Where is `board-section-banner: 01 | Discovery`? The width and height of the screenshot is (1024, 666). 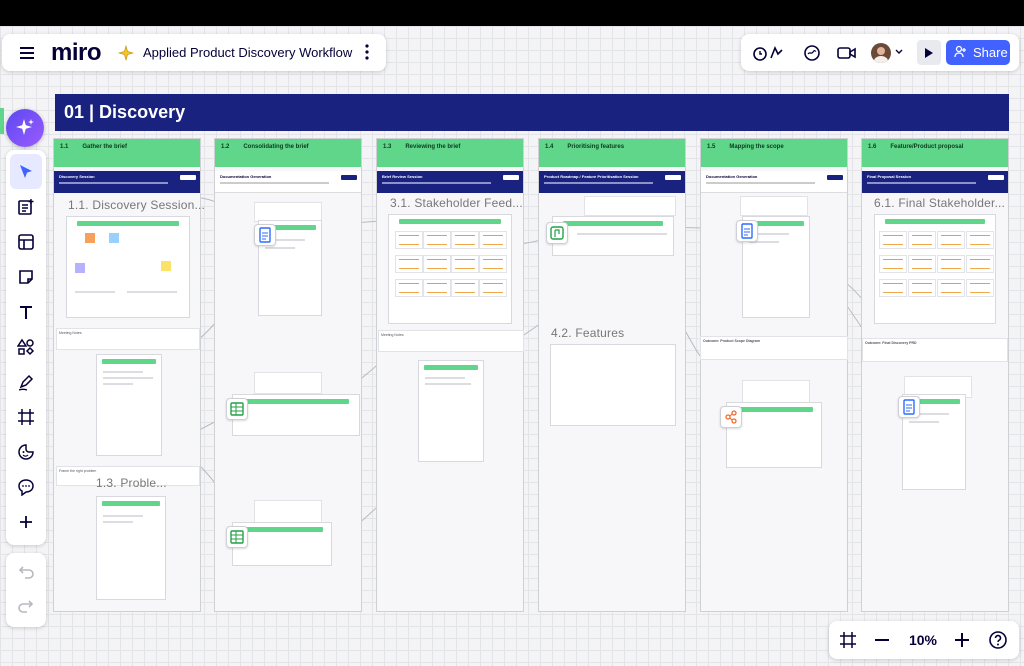
board-section-banner: 01 | Discovery is located at coordinates (532, 112).